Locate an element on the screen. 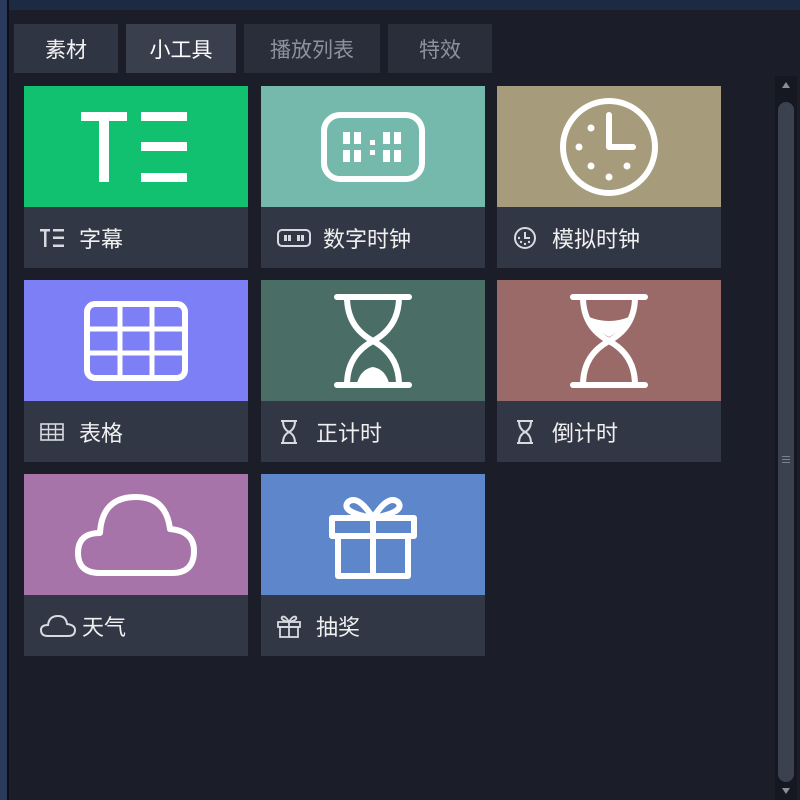 The image size is (800, 800). tab-effects: 特效 is located at coordinates (440, 48).